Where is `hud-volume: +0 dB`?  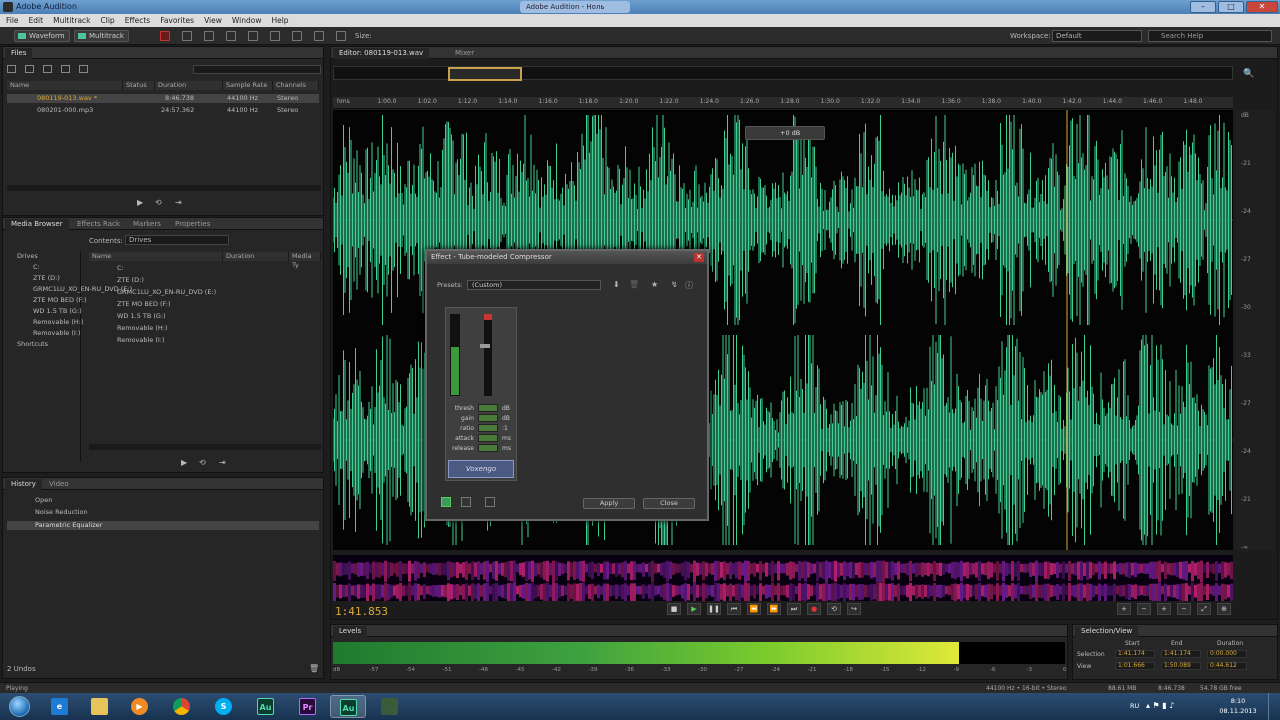 hud-volume: +0 dB is located at coordinates (785, 133).